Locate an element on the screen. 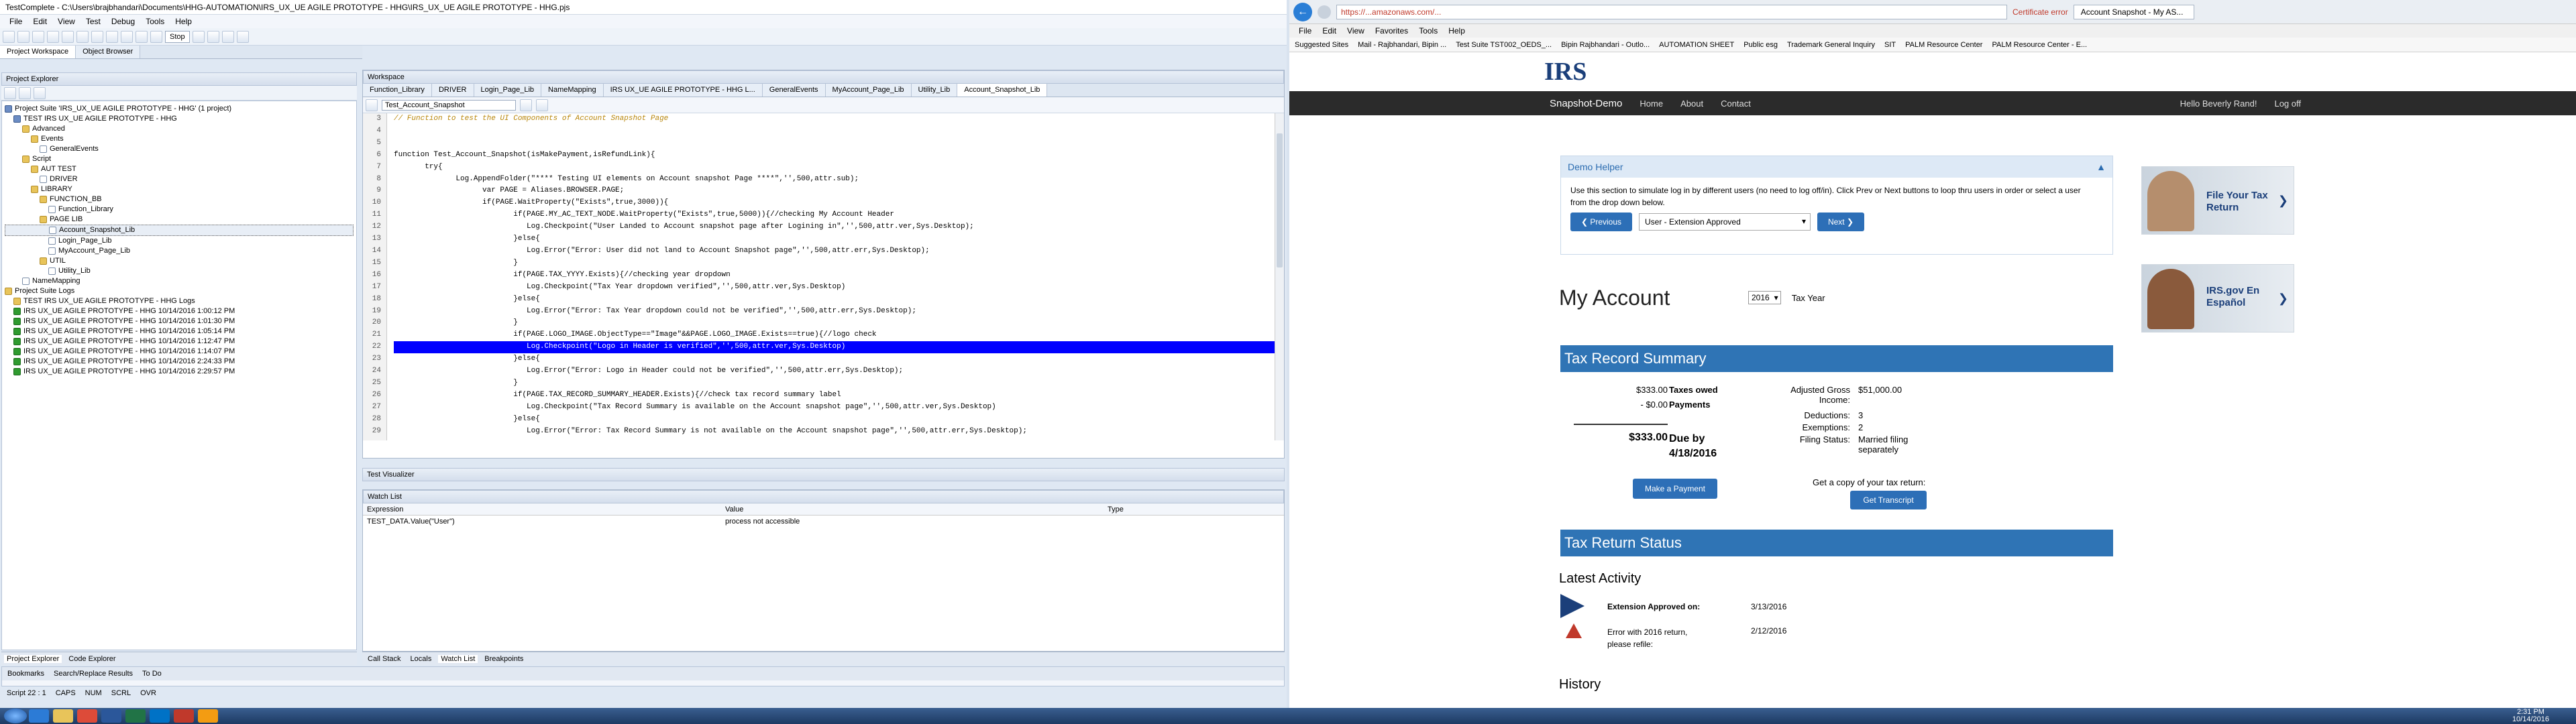  debug-tab: Breakpoints is located at coordinates (504, 659).